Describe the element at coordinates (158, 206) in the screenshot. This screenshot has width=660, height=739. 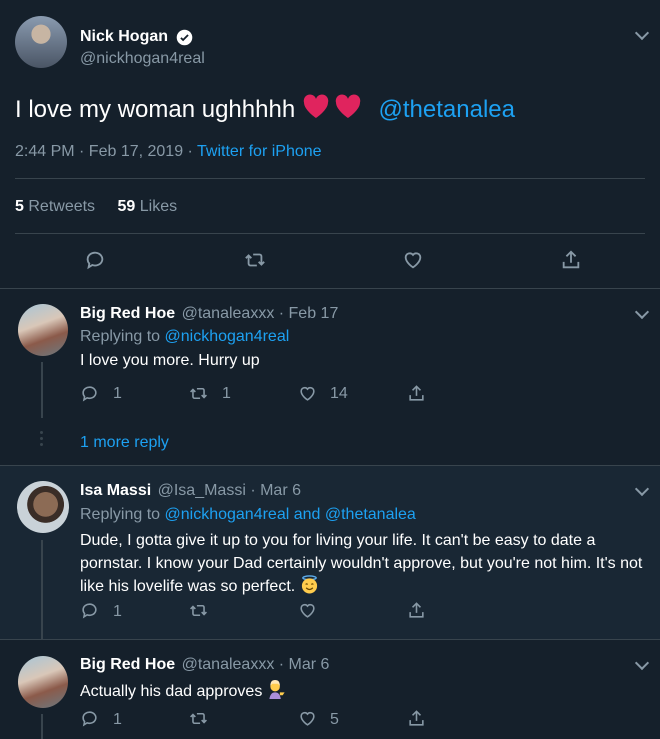
I see `likes-label: Likes` at that location.